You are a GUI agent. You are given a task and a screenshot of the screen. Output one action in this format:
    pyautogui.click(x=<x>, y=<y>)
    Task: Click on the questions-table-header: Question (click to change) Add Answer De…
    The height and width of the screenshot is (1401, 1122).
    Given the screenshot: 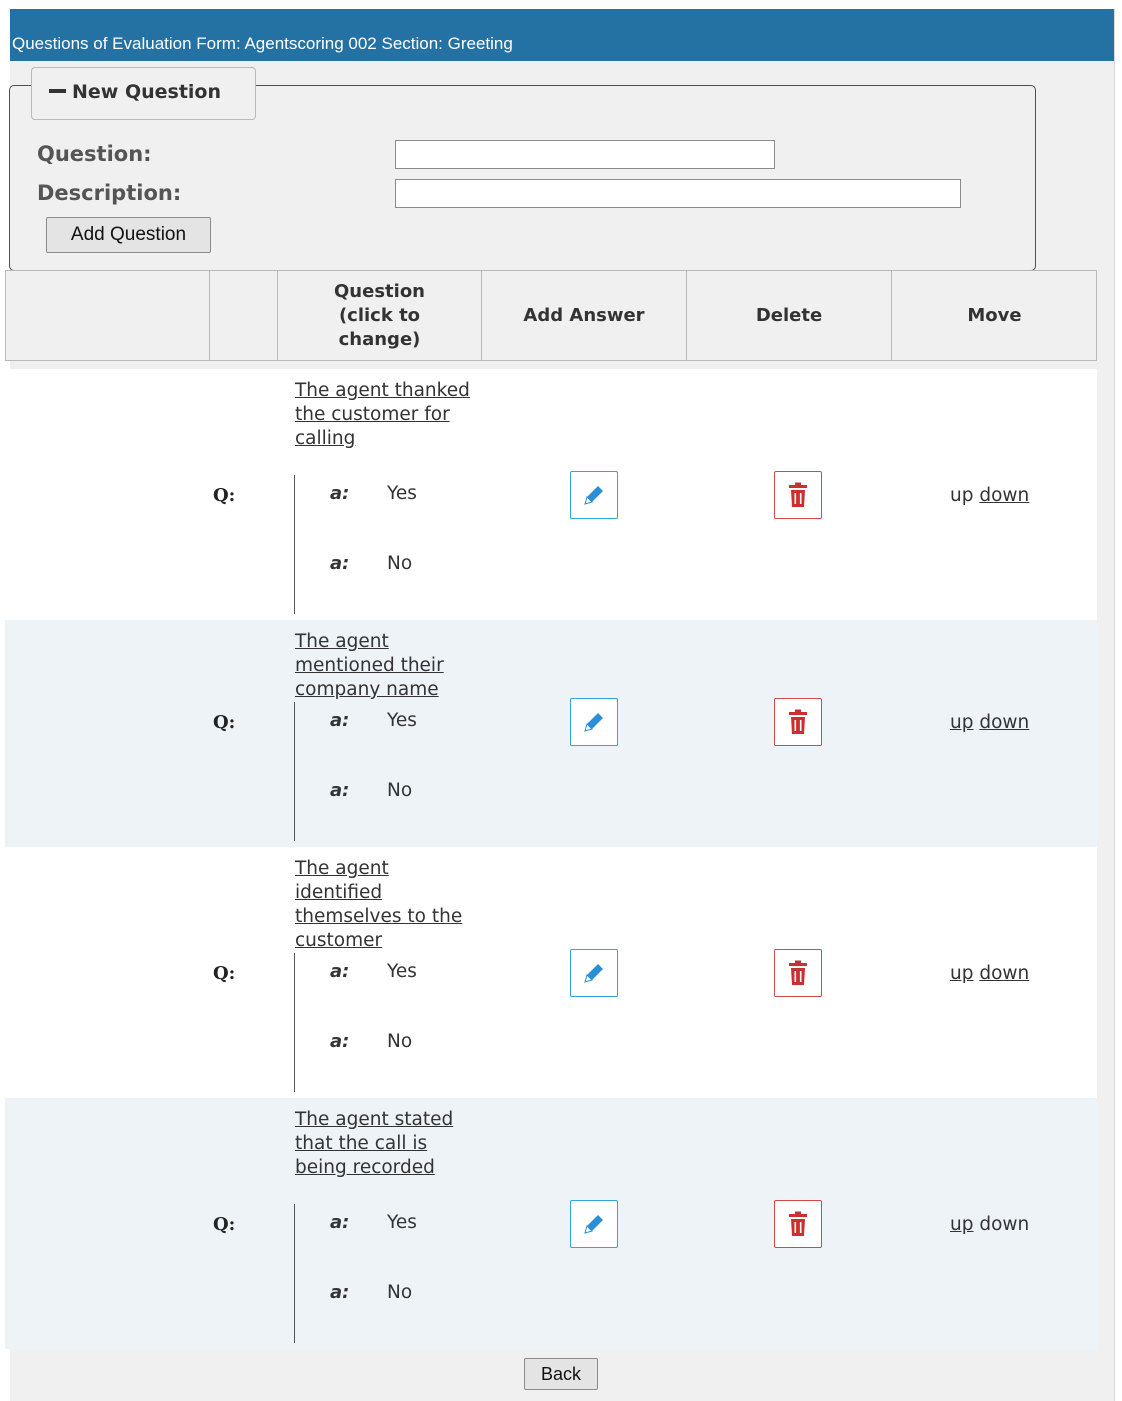 What is the action you would take?
    pyautogui.click(x=551, y=315)
    